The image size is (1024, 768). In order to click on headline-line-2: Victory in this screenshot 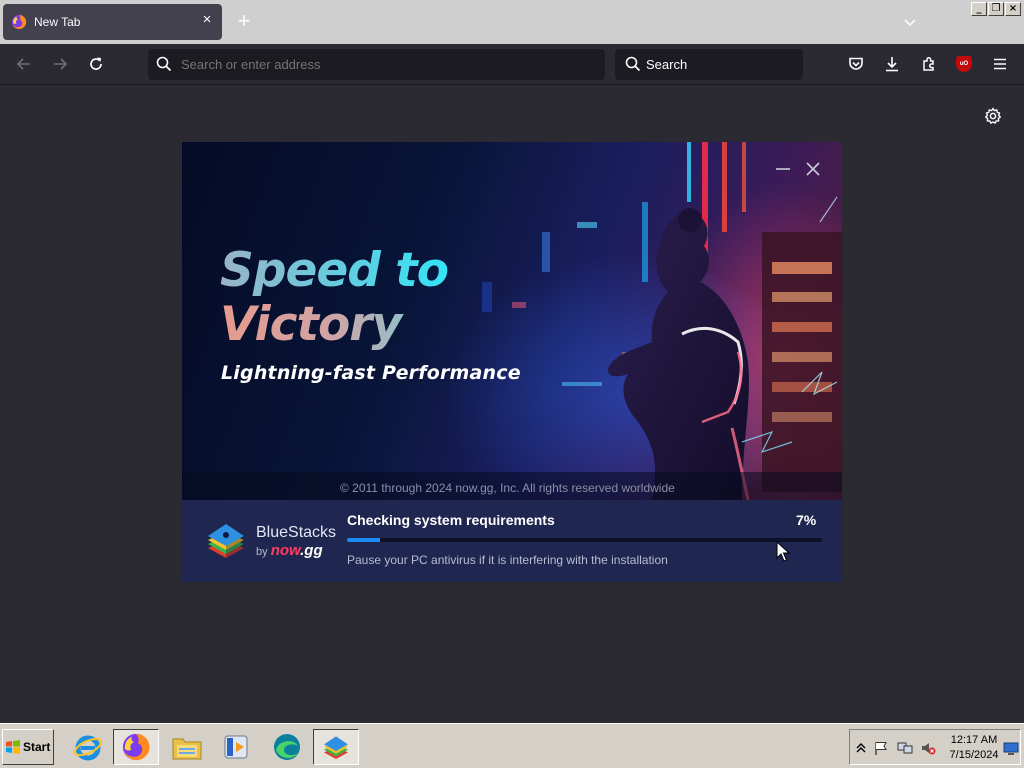, I will do `click(334, 325)`.